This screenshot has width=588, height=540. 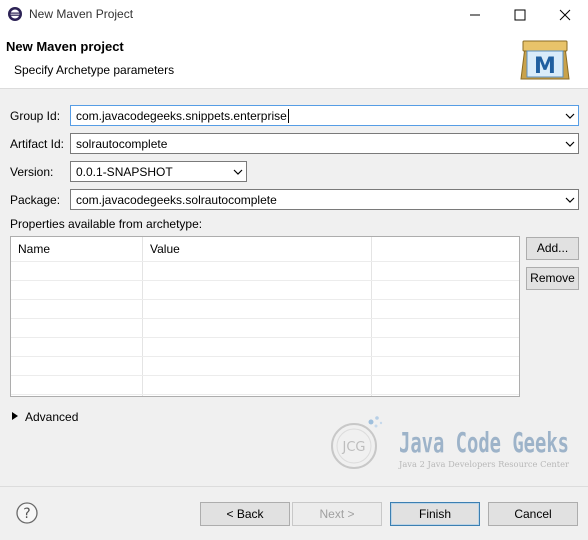 I want to click on finish-button: Finish, so click(x=435, y=514).